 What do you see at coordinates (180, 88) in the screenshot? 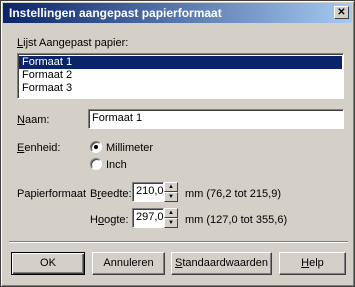
I see `list-item: Formaat 3` at bounding box center [180, 88].